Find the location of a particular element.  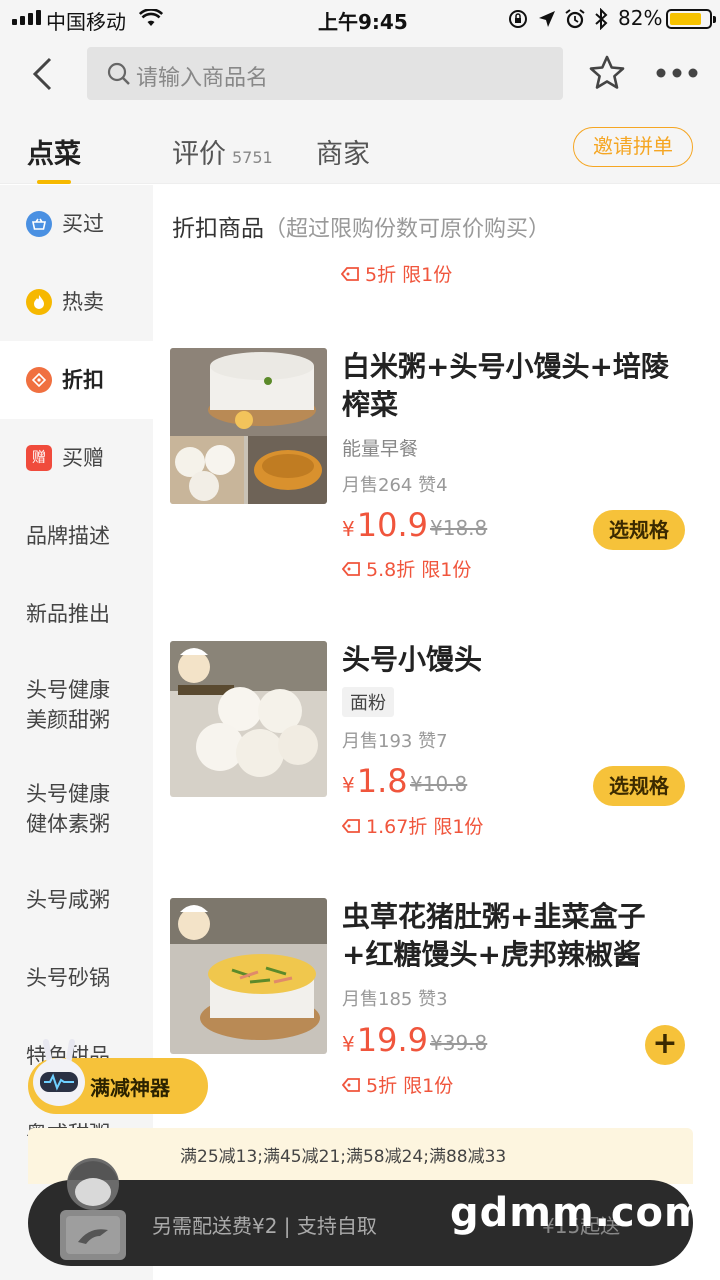

section-note: （超过限购份数可原价购买） is located at coordinates (407, 229).